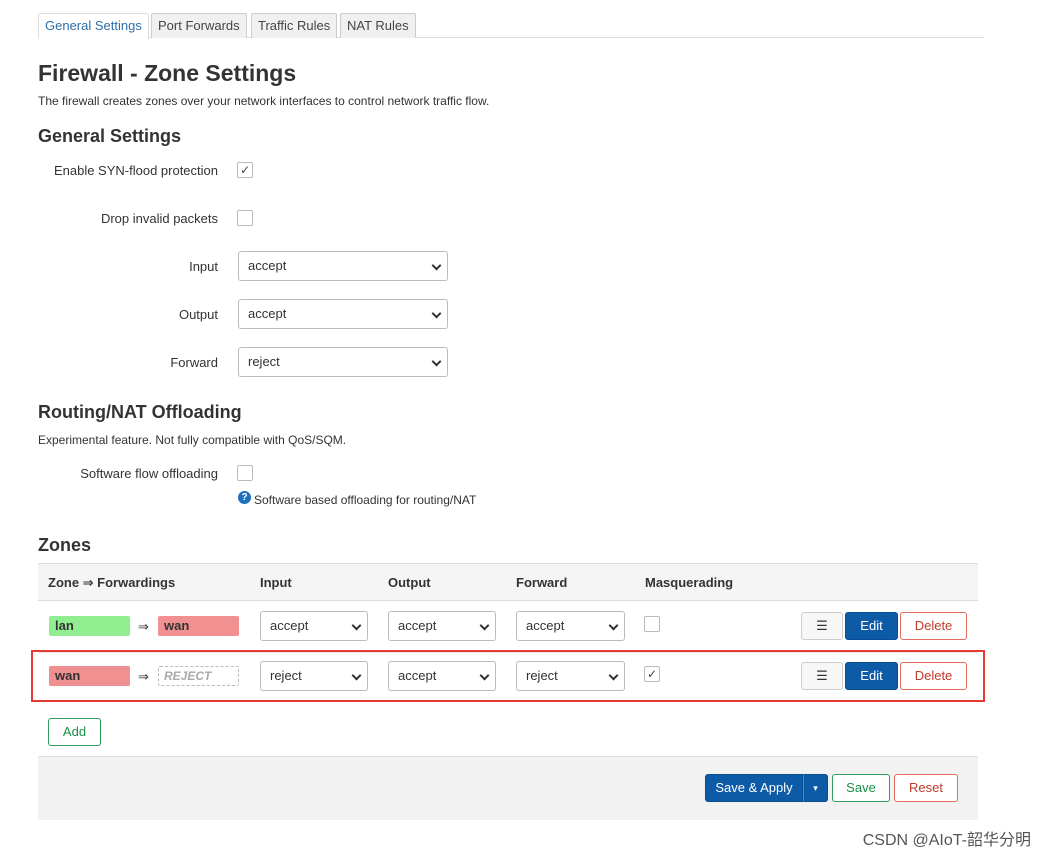  What do you see at coordinates (245, 218) in the screenshot?
I see `drop-invalid-checkbox` at bounding box center [245, 218].